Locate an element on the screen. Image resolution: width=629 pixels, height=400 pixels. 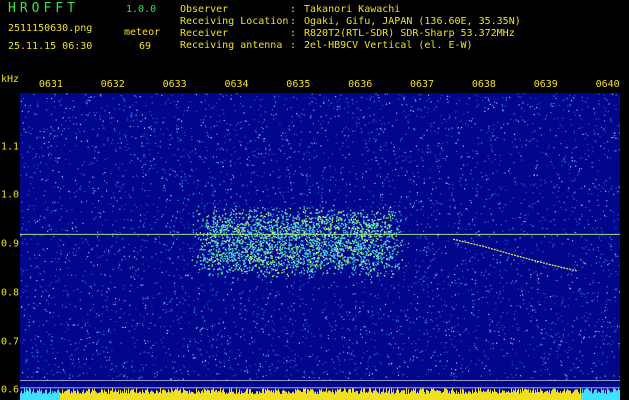
x-tick-label: 0632 is located at coordinates (112, 84).